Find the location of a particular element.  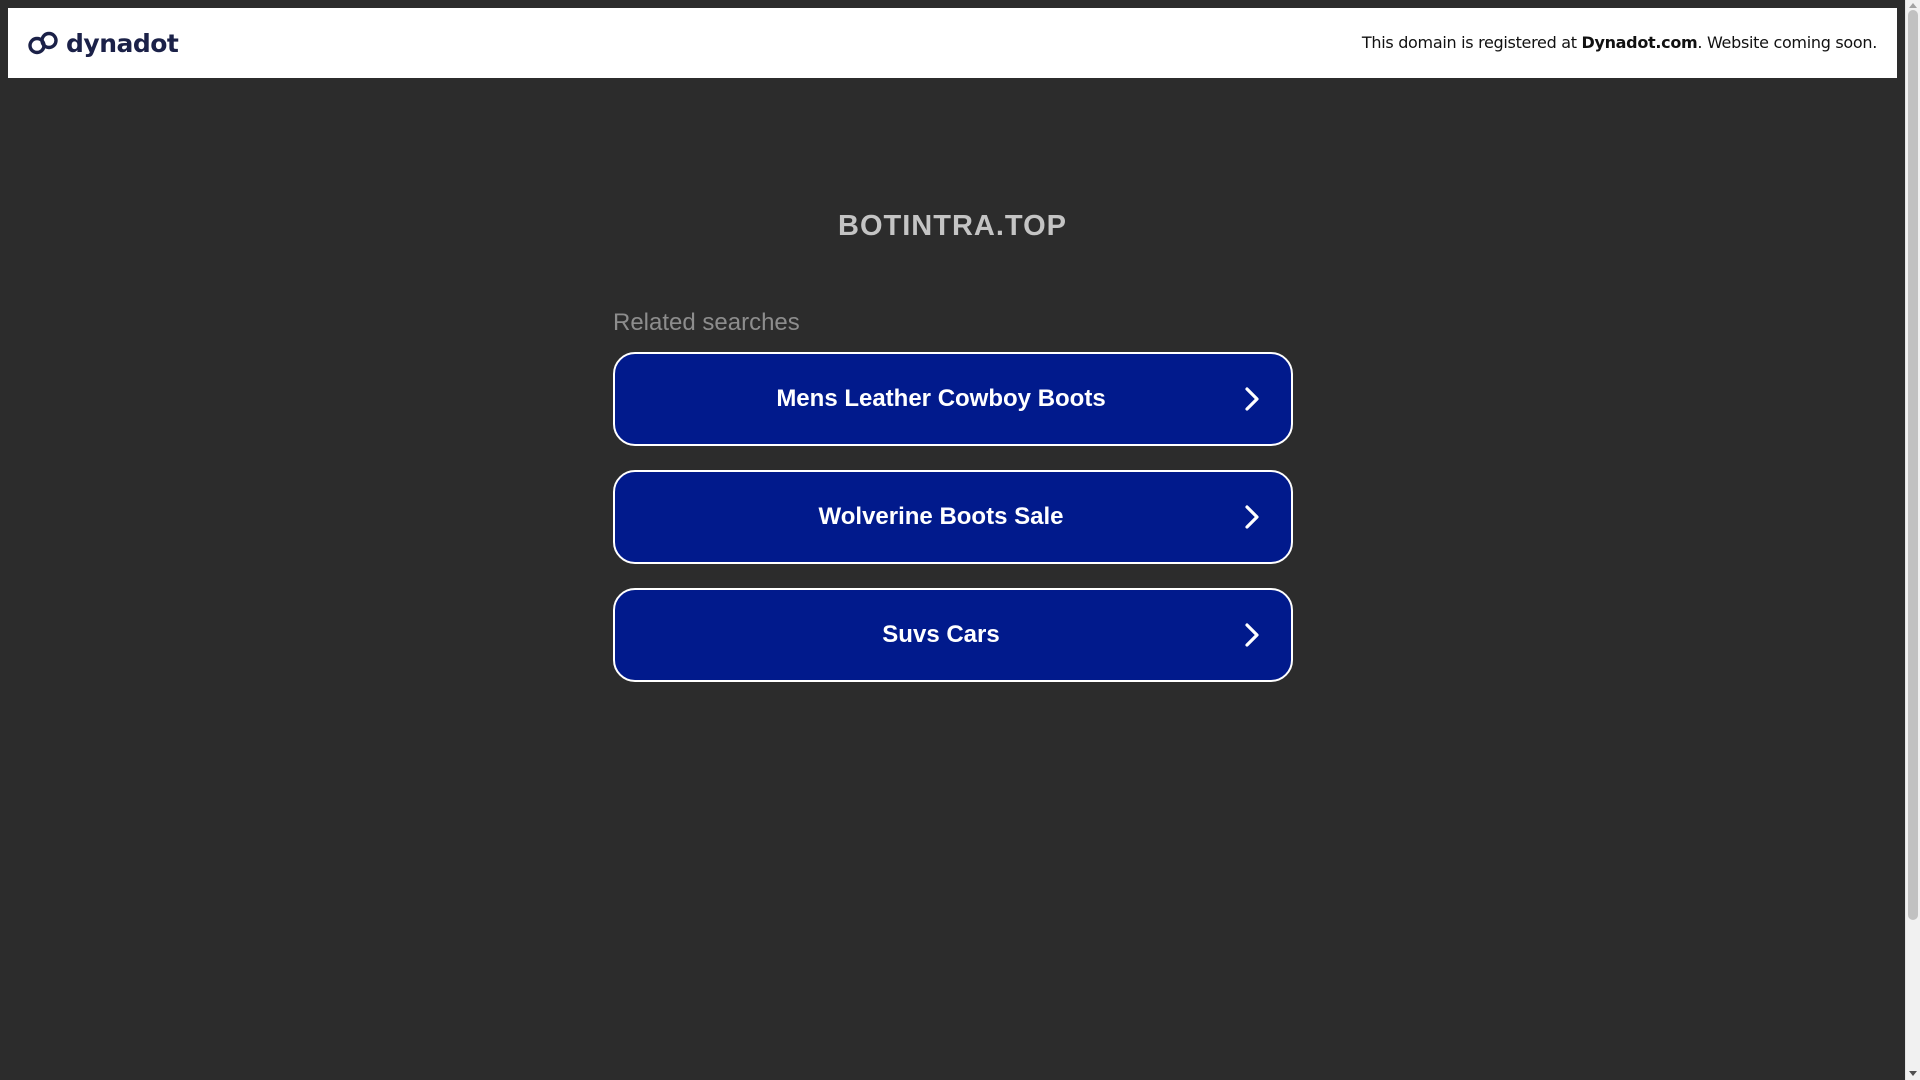

search-link-wolverine-boots-sale: Wolverine Boots Sale is located at coordinates (953, 517).